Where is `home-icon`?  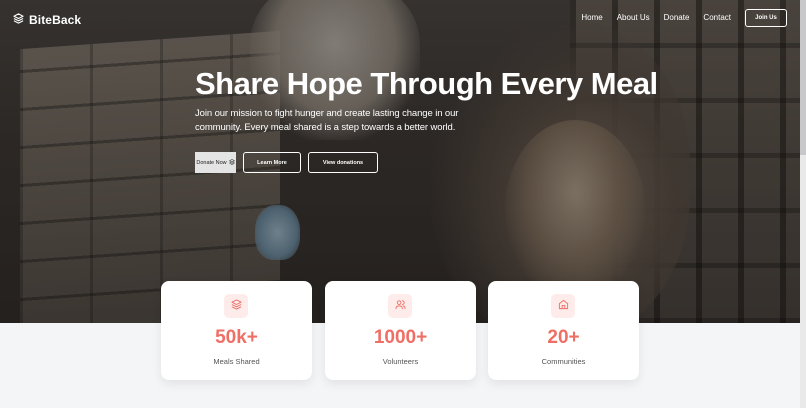
home-icon is located at coordinates (563, 306).